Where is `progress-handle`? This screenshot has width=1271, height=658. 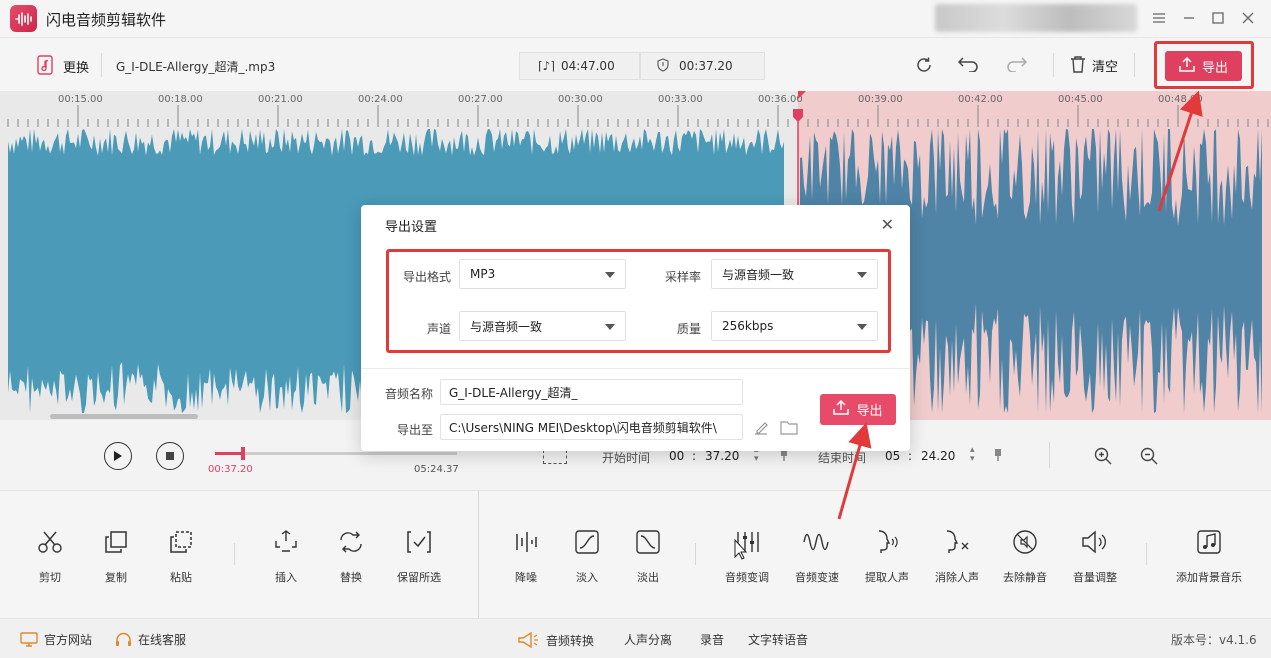
progress-handle is located at coordinates (242, 453).